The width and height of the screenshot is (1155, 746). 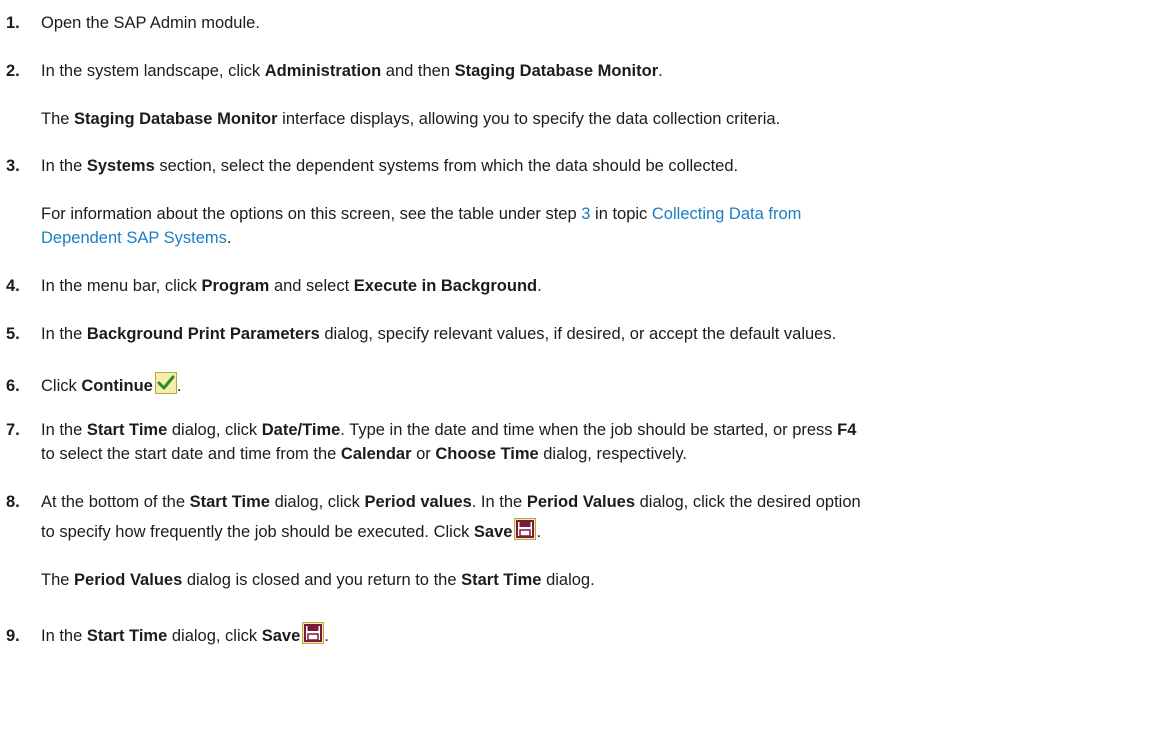 I want to click on topic-link: Collecting Data from, so click(x=726, y=214).